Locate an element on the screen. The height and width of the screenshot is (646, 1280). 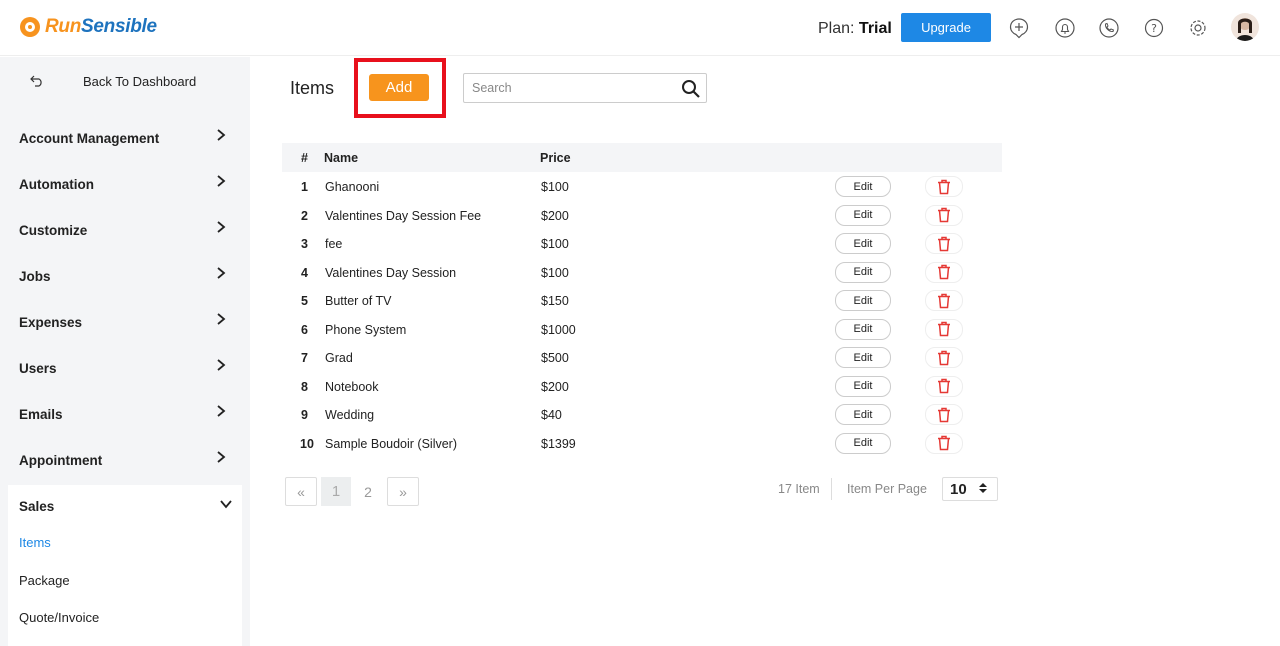
row-number: 10 is located at coordinates (307, 443).